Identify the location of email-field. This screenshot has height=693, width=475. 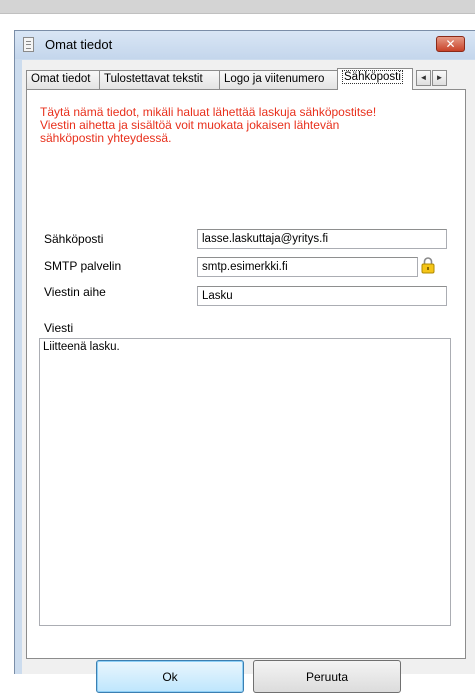
(322, 239).